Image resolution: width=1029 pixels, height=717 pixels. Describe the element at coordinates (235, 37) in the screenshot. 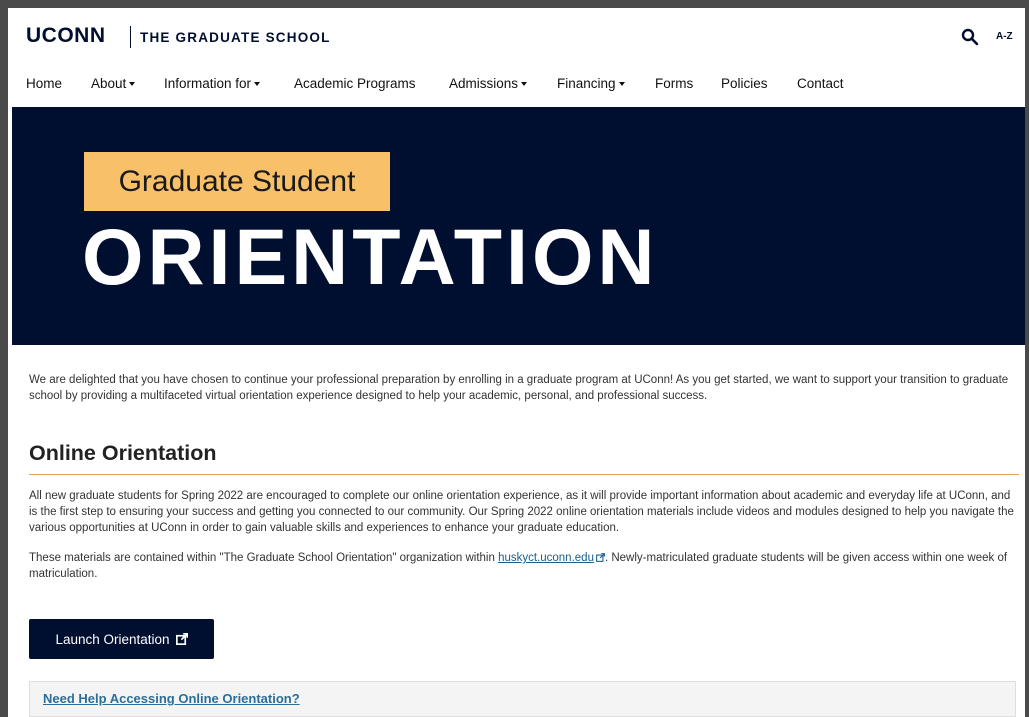

I see `school-name: THE GRADUATE SCHOOL` at that location.